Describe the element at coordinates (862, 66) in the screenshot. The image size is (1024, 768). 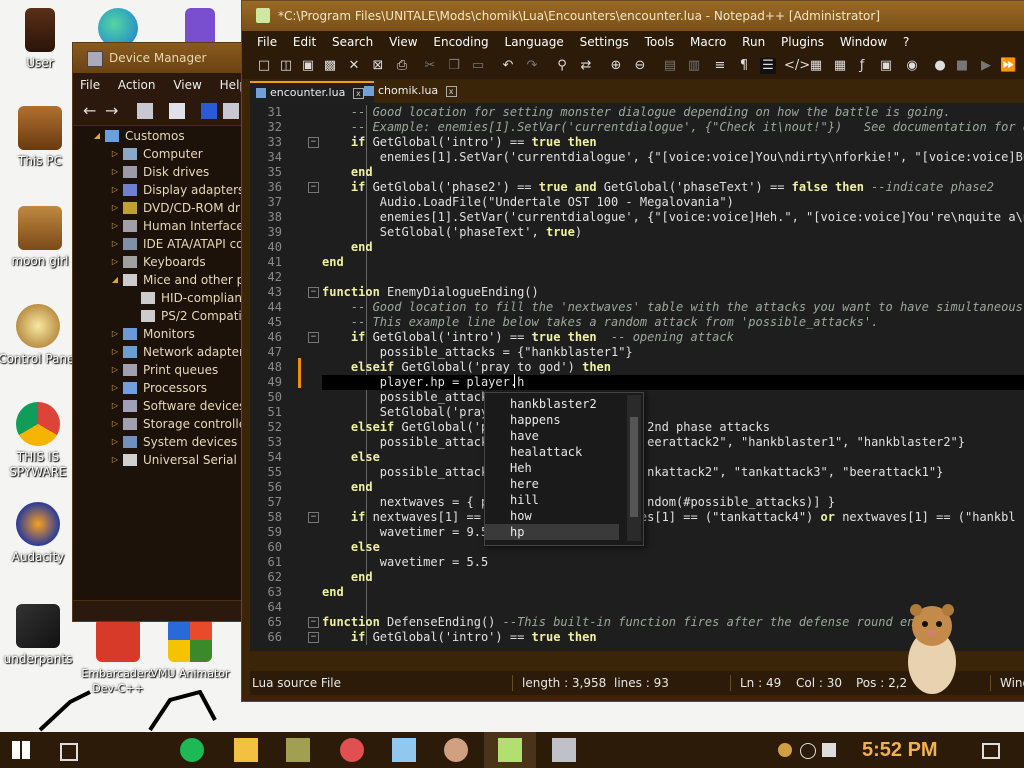
I see `function-list-icon: ƒ` at that location.